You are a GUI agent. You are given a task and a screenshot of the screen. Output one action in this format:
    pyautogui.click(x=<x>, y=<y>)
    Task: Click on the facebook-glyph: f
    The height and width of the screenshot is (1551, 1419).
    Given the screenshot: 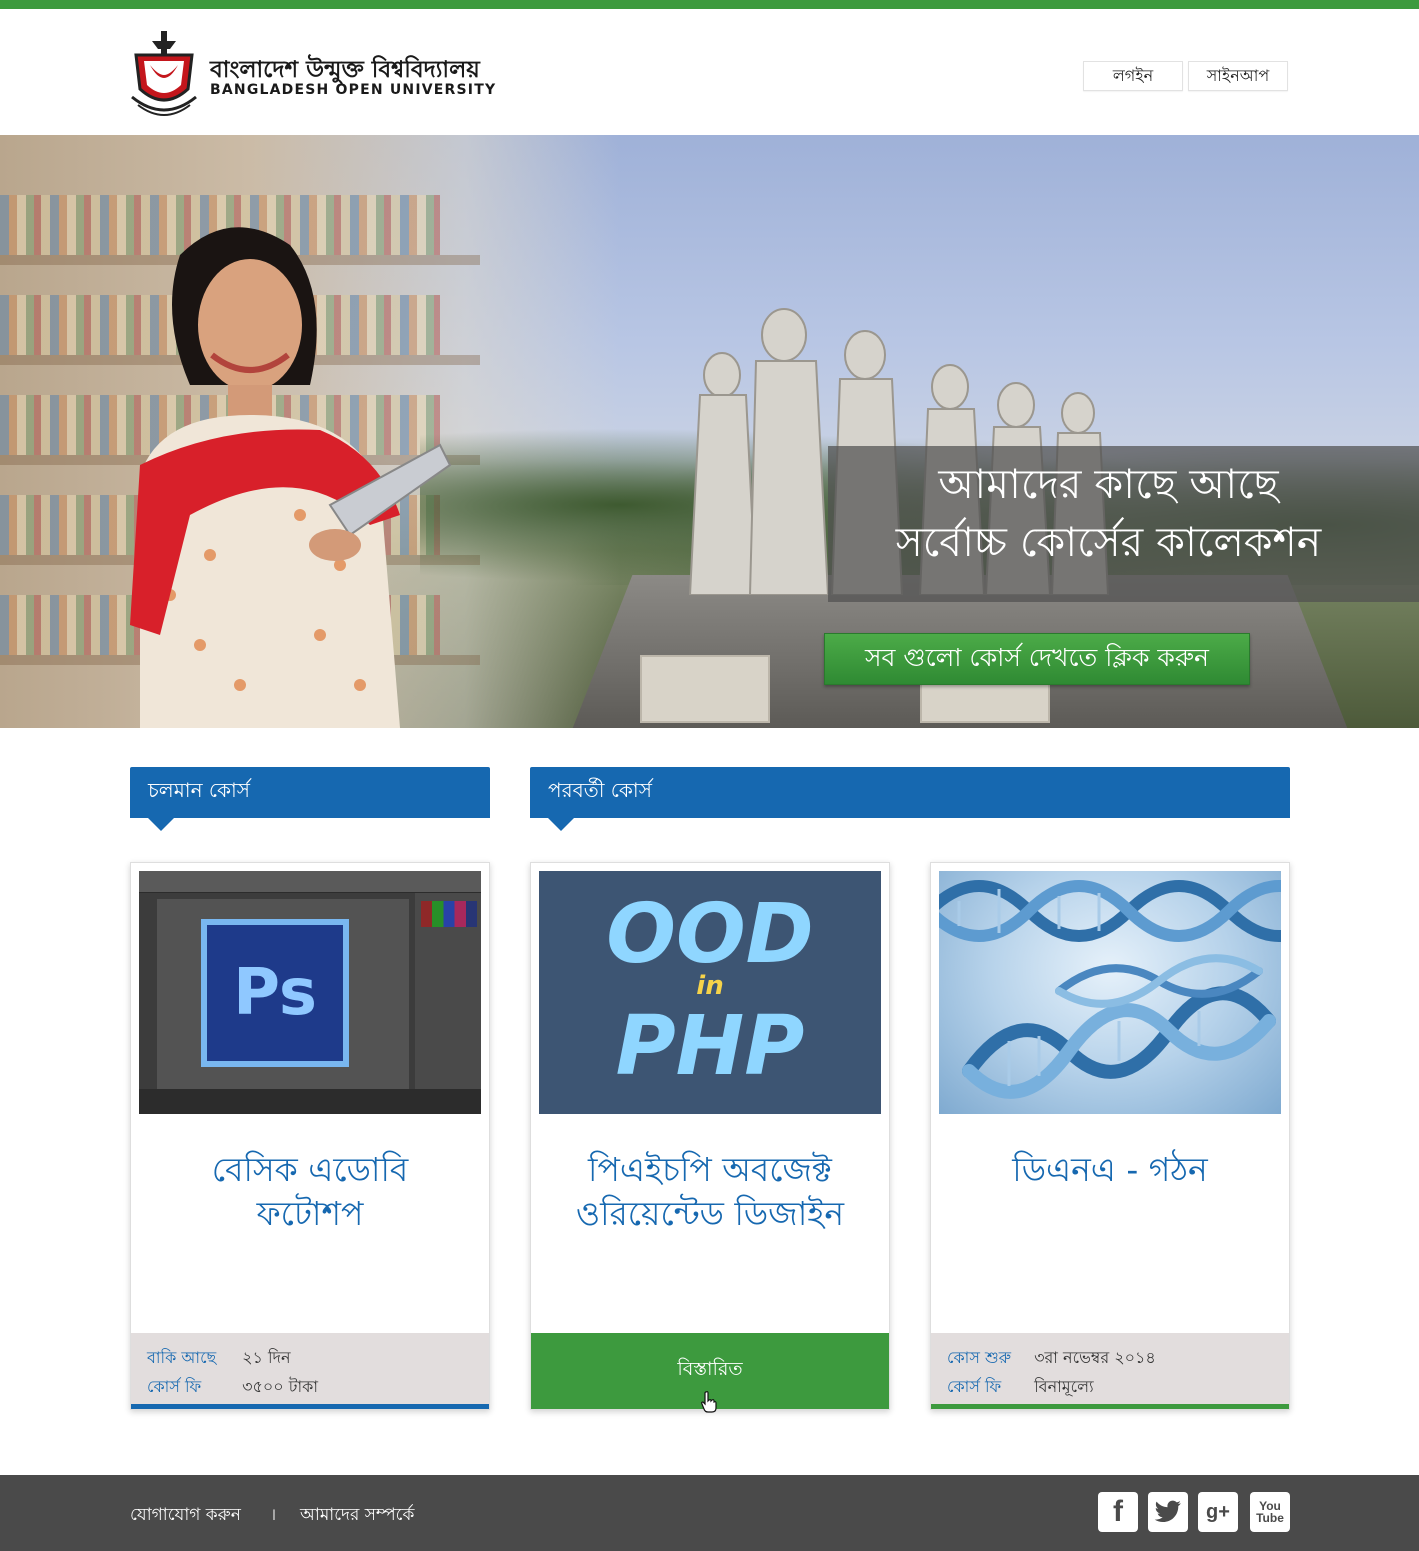 What is the action you would take?
    pyautogui.click(x=1118, y=1511)
    